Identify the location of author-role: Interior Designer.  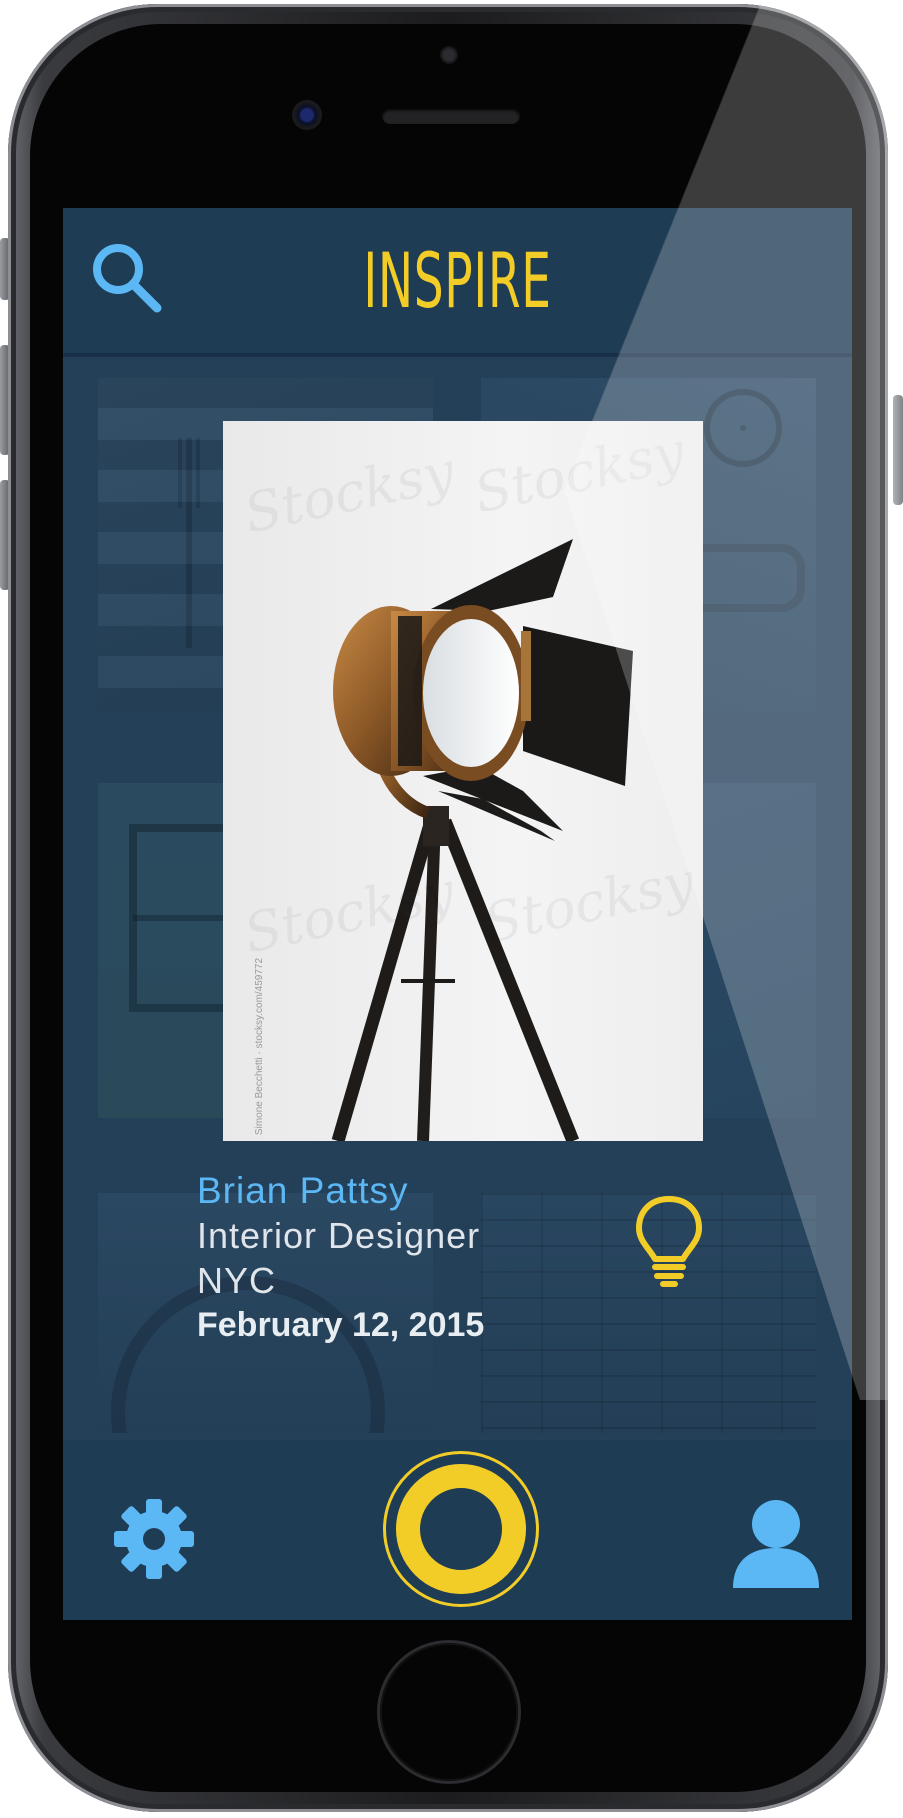
(339, 1235).